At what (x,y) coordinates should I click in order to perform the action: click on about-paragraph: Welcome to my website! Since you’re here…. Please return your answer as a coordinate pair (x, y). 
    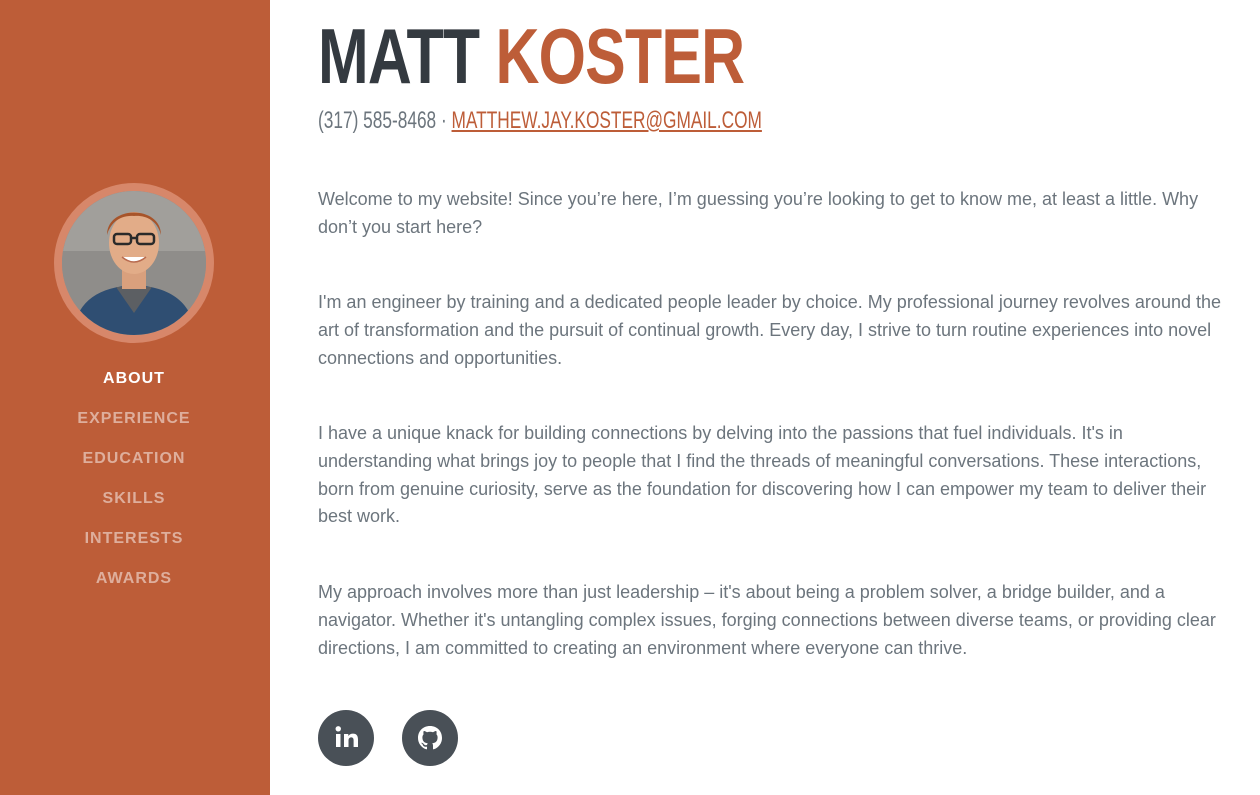
    Looking at the image, I should click on (758, 213).